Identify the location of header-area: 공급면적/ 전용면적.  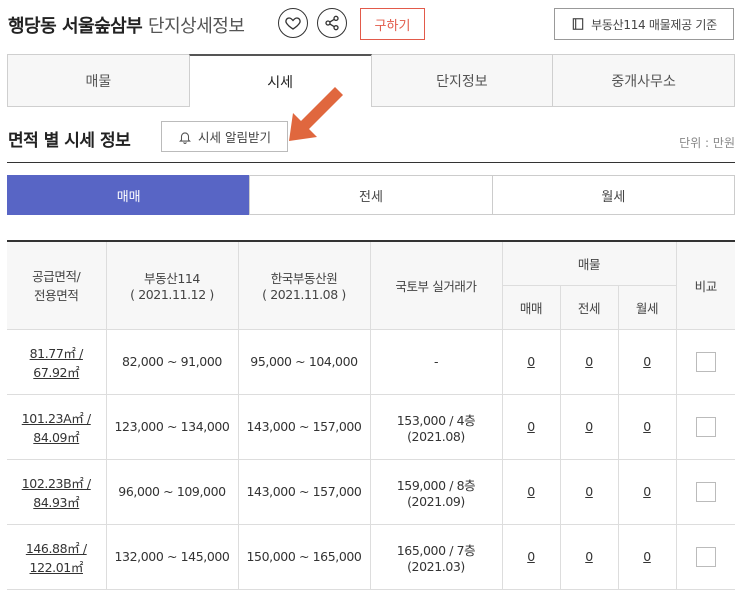
(57, 285).